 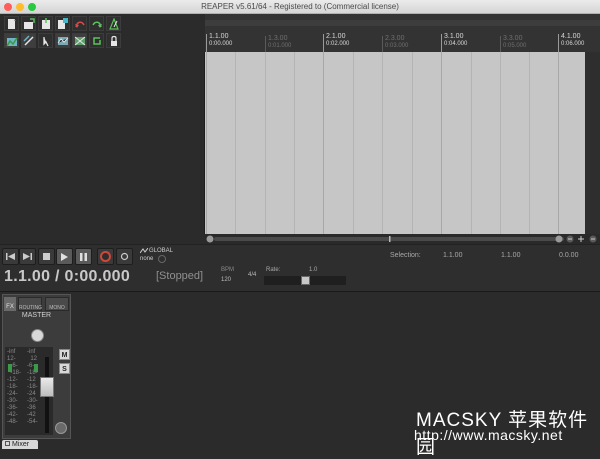 I want to click on redo-icon, so click(x=96, y=23).